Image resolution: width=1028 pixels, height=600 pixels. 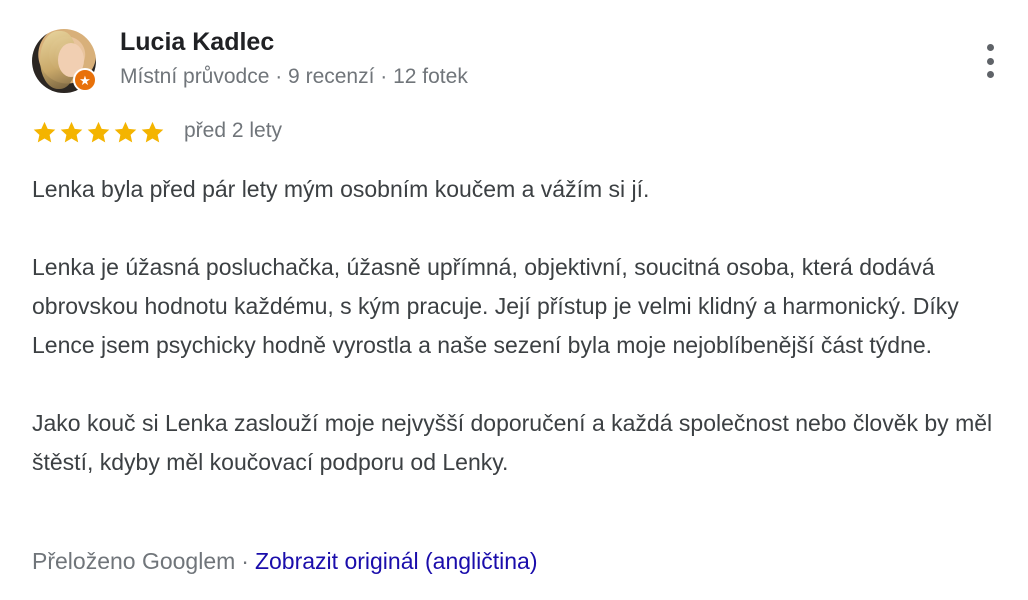 I want to click on reviewer-name: Lucia Kadlec, so click(x=197, y=42).